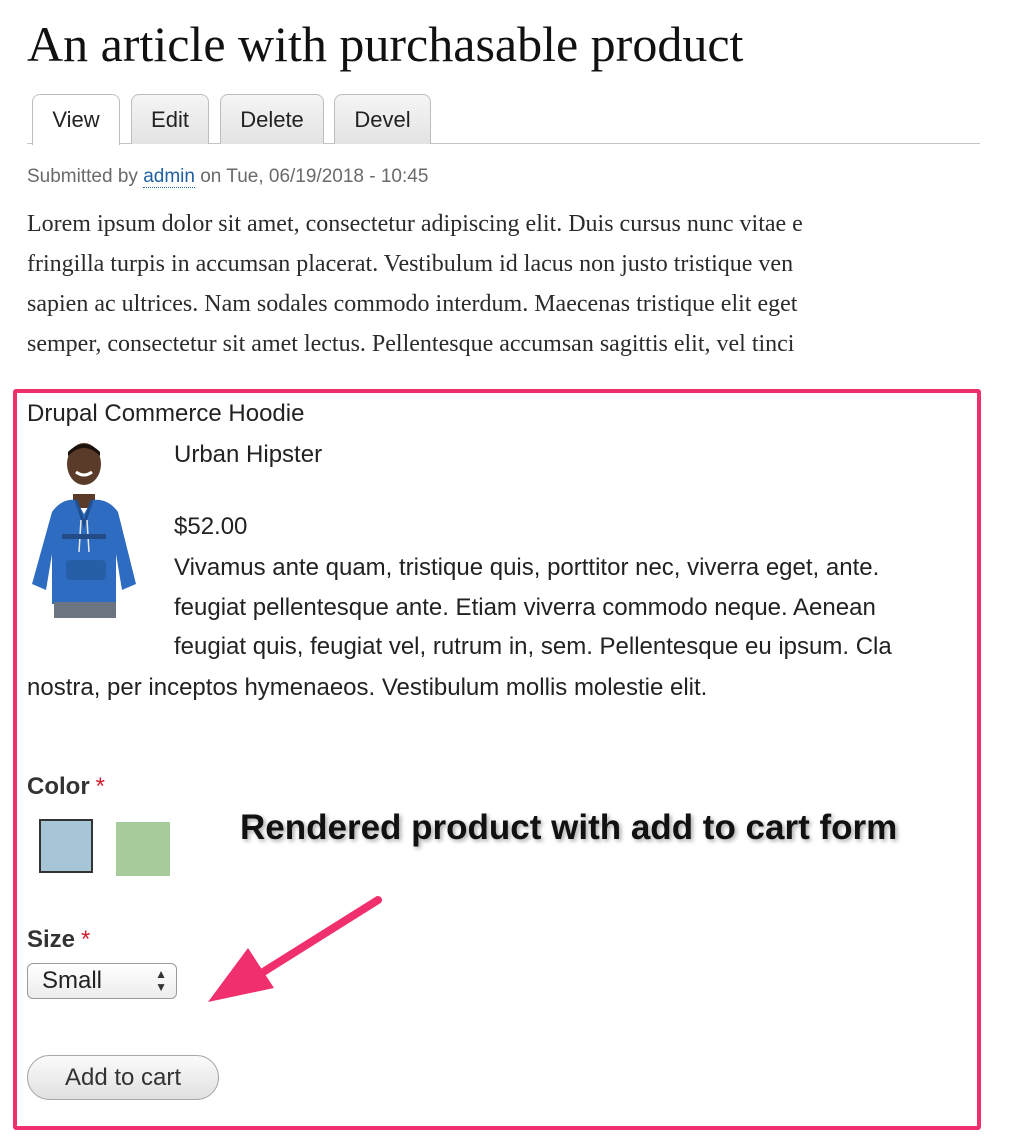 This screenshot has height=1140, width=1022. What do you see at coordinates (72, 980) in the screenshot?
I see `size-select-value: Small` at bounding box center [72, 980].